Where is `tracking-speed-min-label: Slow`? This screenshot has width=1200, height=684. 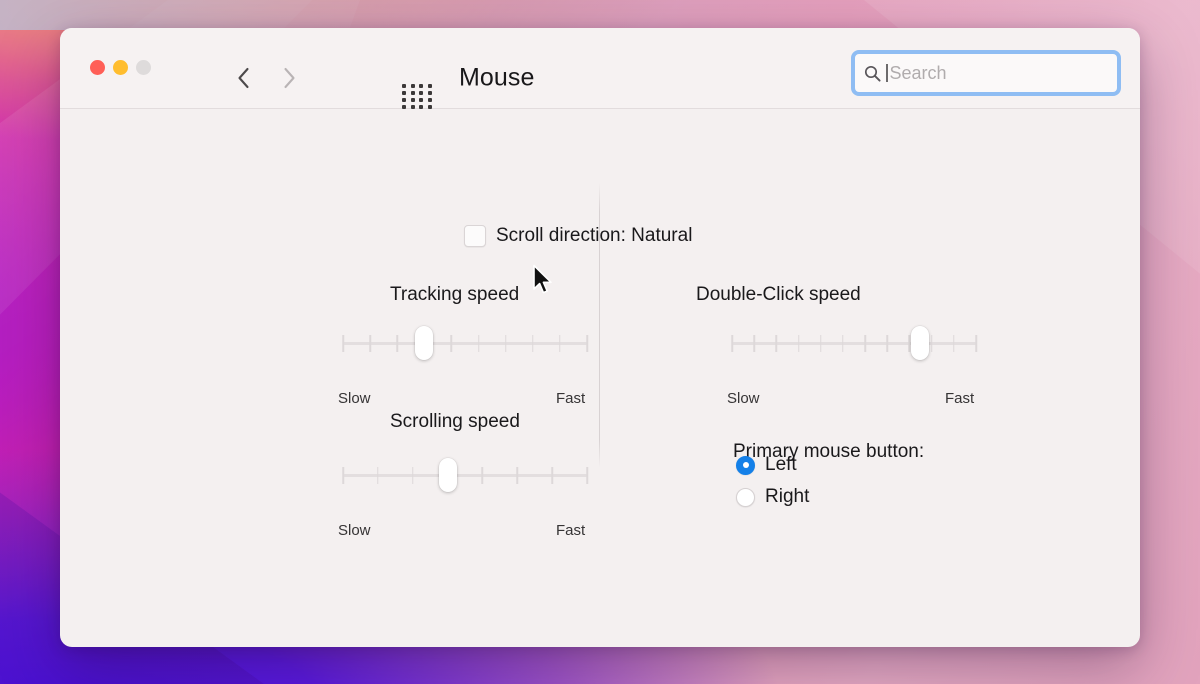 tracking-speed-min-label: Slow is located at coordinates (354, 398).